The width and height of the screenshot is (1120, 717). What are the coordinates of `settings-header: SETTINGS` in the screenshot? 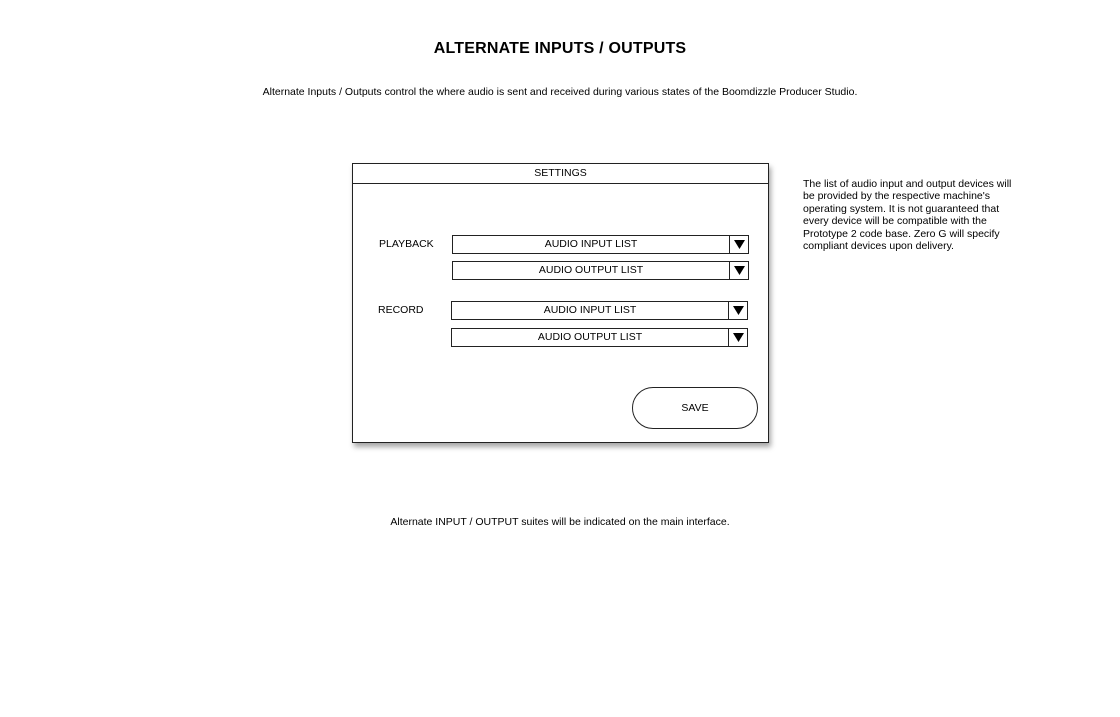 It's located at (560, 174).